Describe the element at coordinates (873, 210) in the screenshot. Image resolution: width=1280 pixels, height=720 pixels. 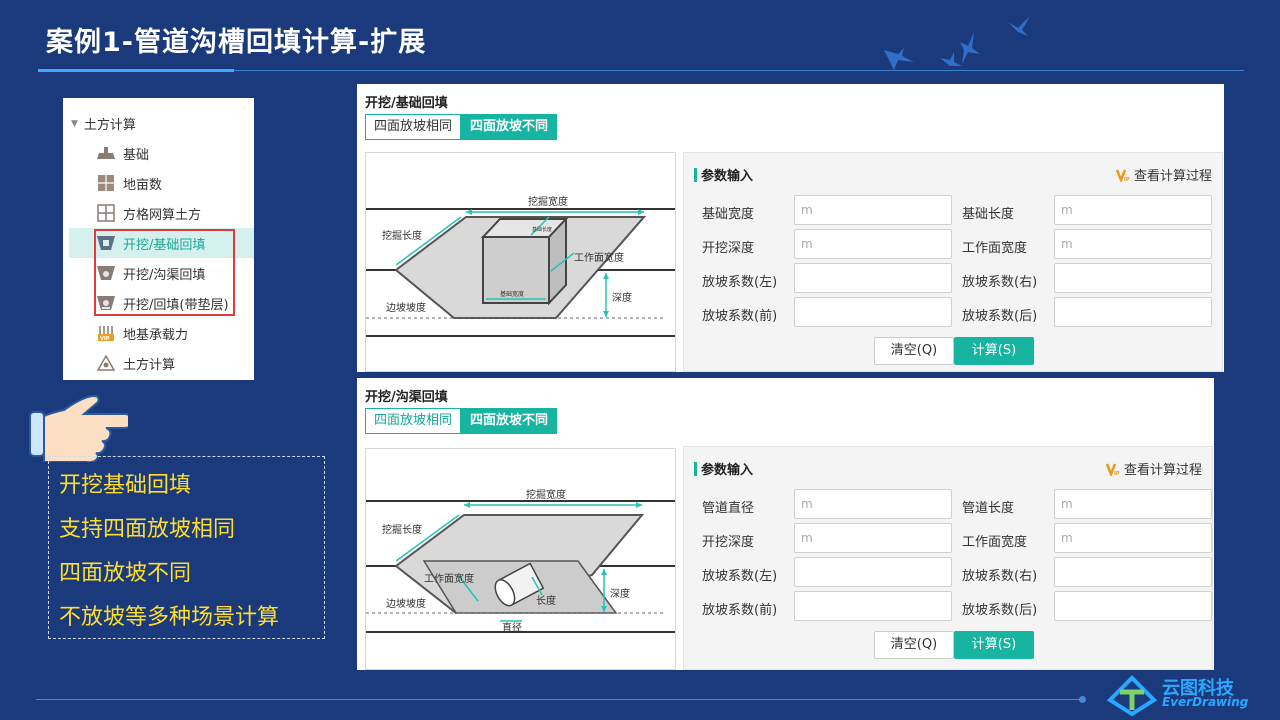
I see `base-width-input: m` at that location.